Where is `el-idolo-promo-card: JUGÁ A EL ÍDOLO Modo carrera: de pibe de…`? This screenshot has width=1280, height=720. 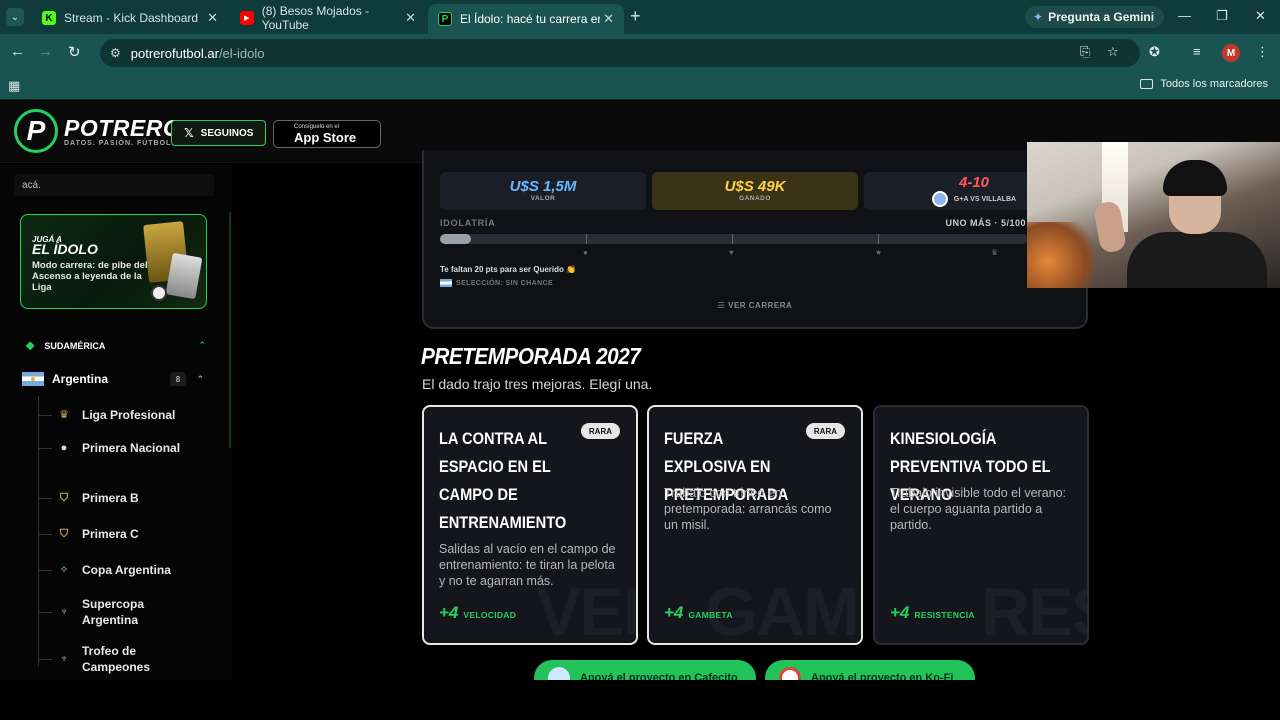 el-idolo-promo-card: JUGÁ A EL ÍDOLO Modo carrera: de pibe de… is located at coordinates (113, 261).